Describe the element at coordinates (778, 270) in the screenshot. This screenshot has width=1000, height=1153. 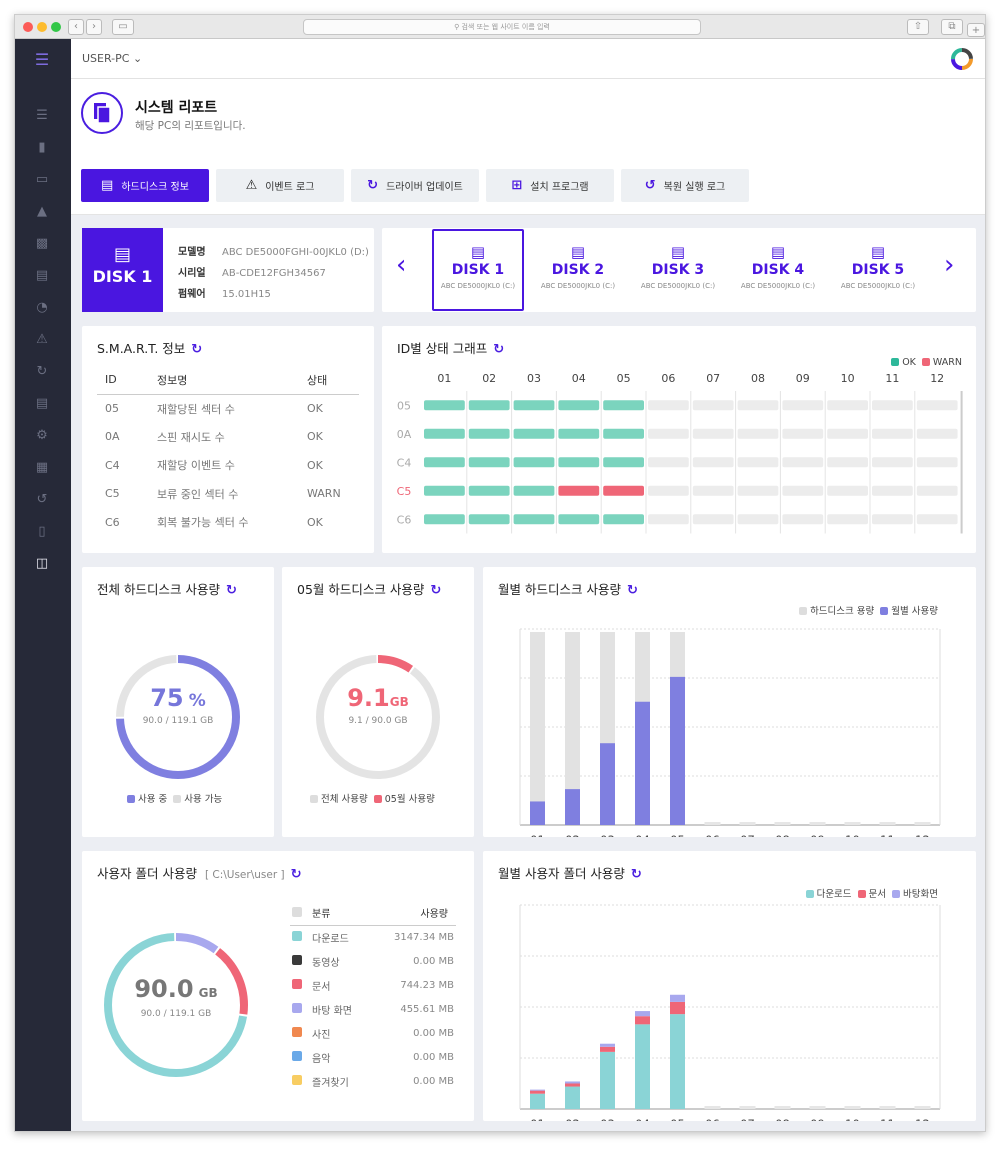
I see `disk-item: ▤ DISK 4 ABC DE5000JKL0 (C:)` at that location.